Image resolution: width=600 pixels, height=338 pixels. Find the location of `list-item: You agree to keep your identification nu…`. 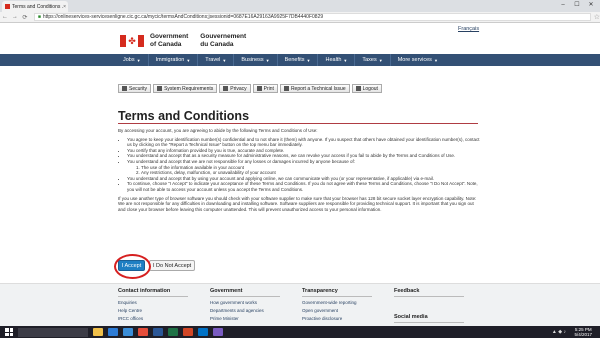

list-item: You agree to keep your identification nu… is located at coordinates (303, 142).